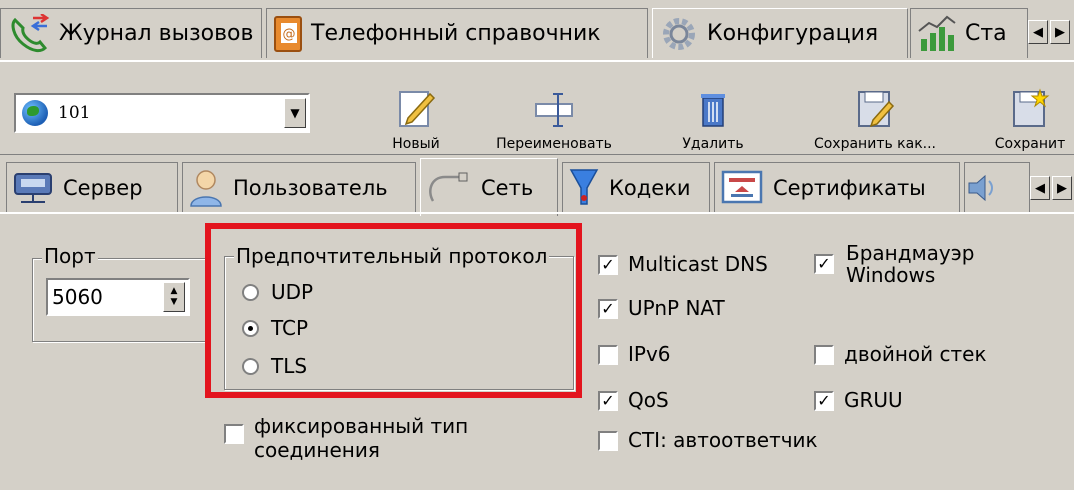  Describe the element at coordinates (676, 308) in the screenshot. I see `upnp-nat-label: UPnP NAT` at that location.